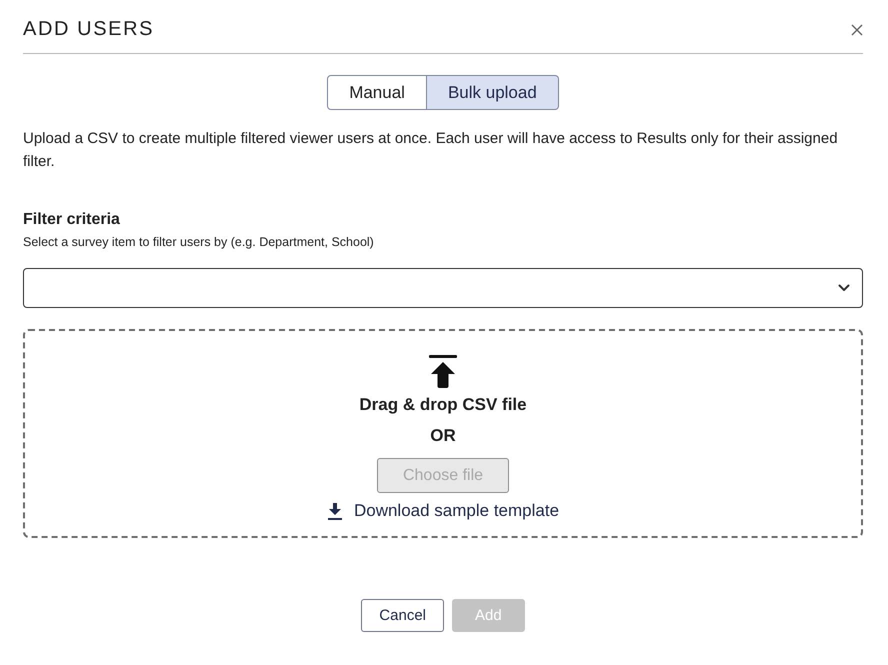 The height and width of the screenshot is (665, 888). I want to click on dialog-title: ADD USERS, so click(88, 29).